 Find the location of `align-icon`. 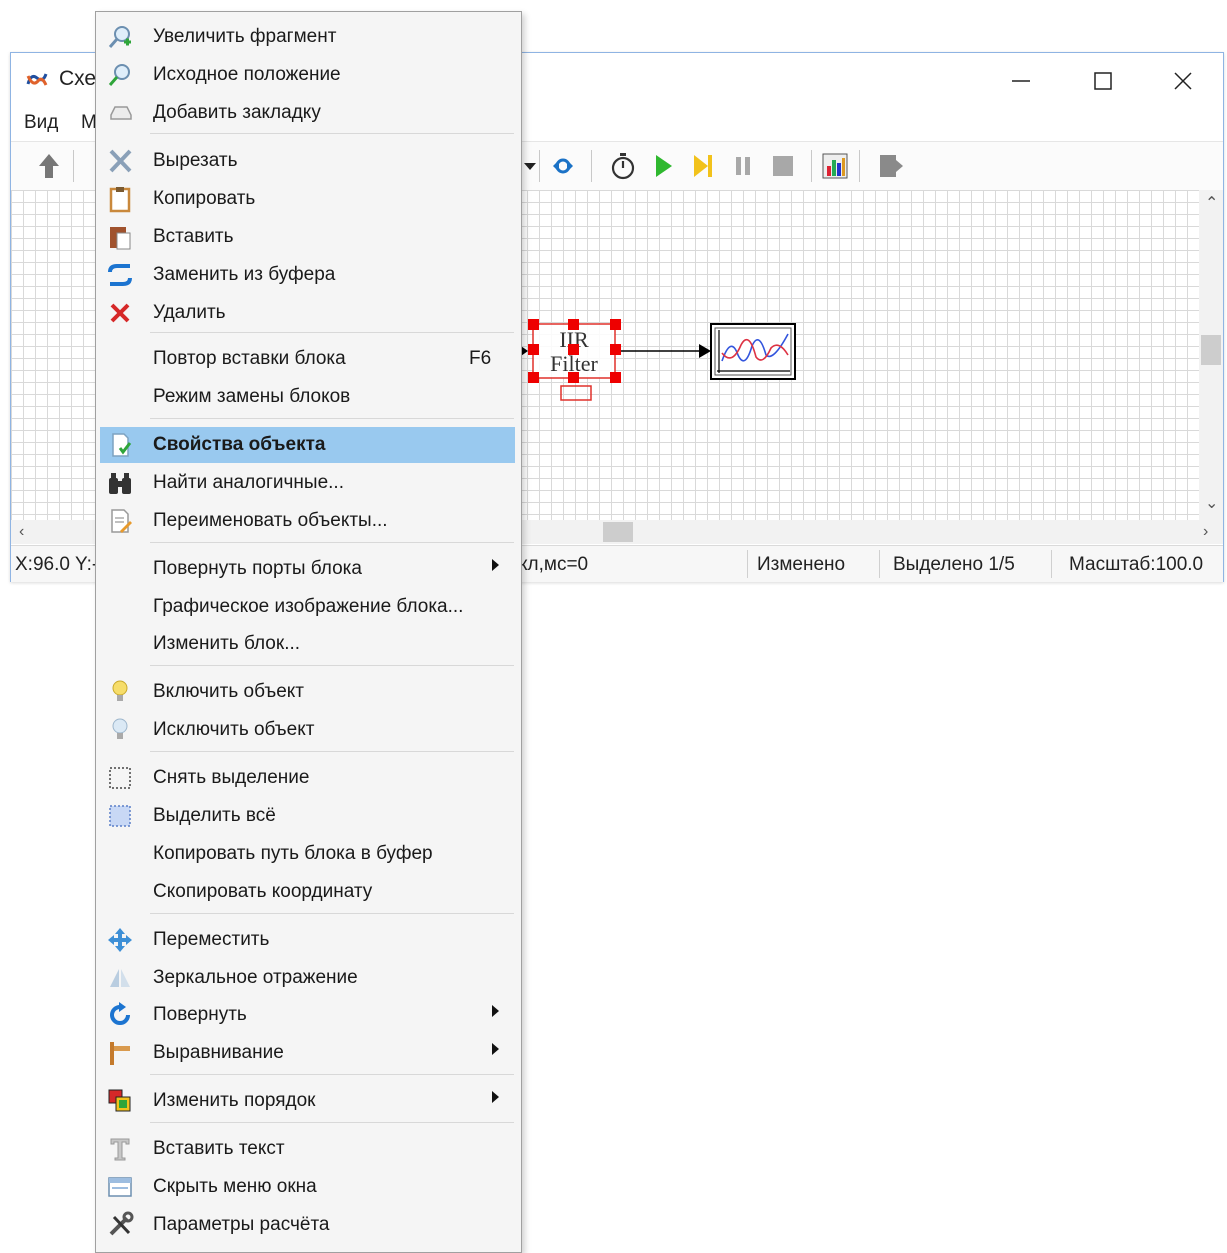

align-icon is located at coordinates (120, 1053).